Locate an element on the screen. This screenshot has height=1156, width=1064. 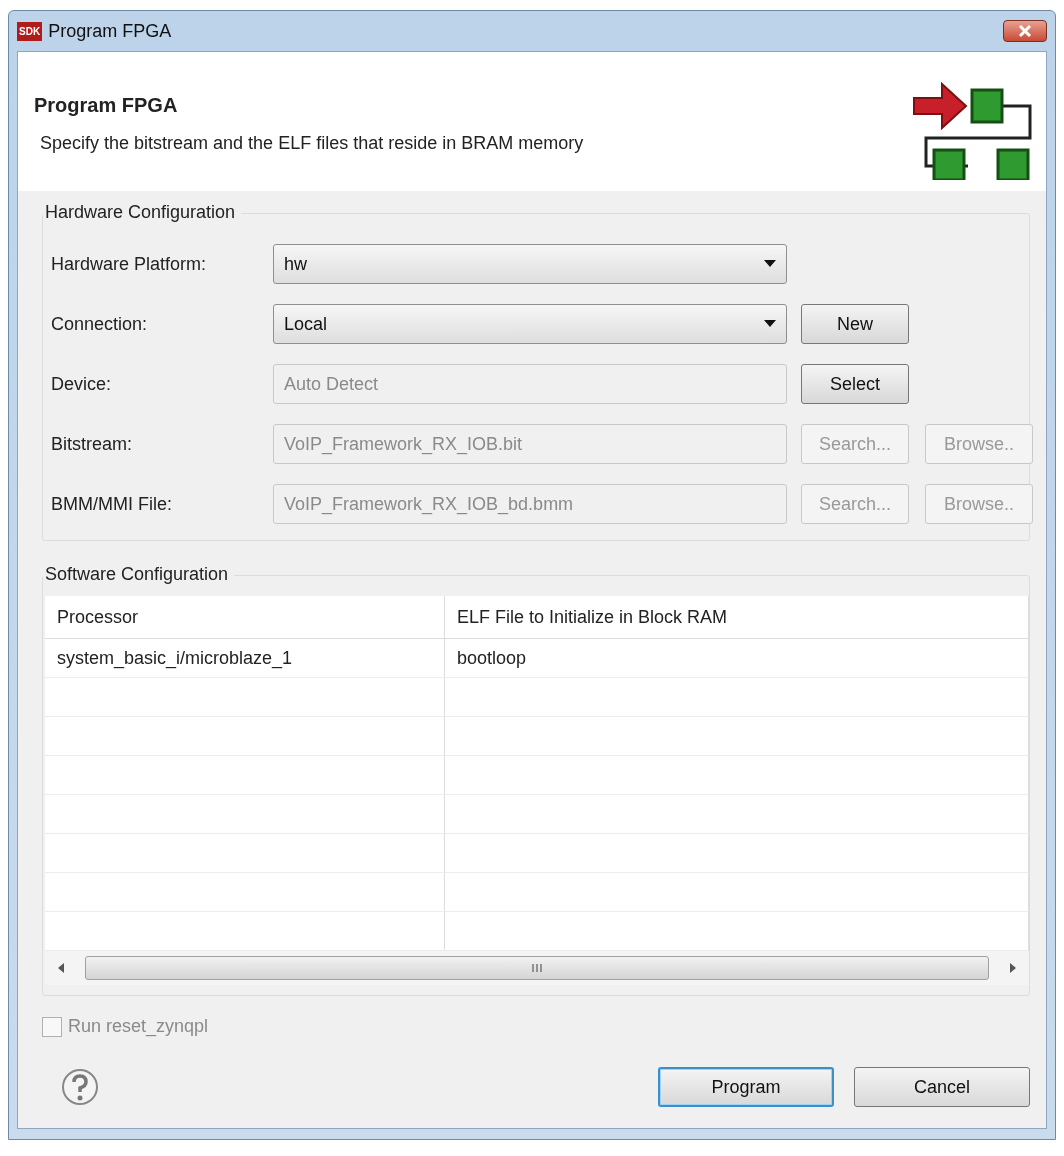
column-header: ELF File to Initialize in Block RAM is located at coordinates (737, 617).